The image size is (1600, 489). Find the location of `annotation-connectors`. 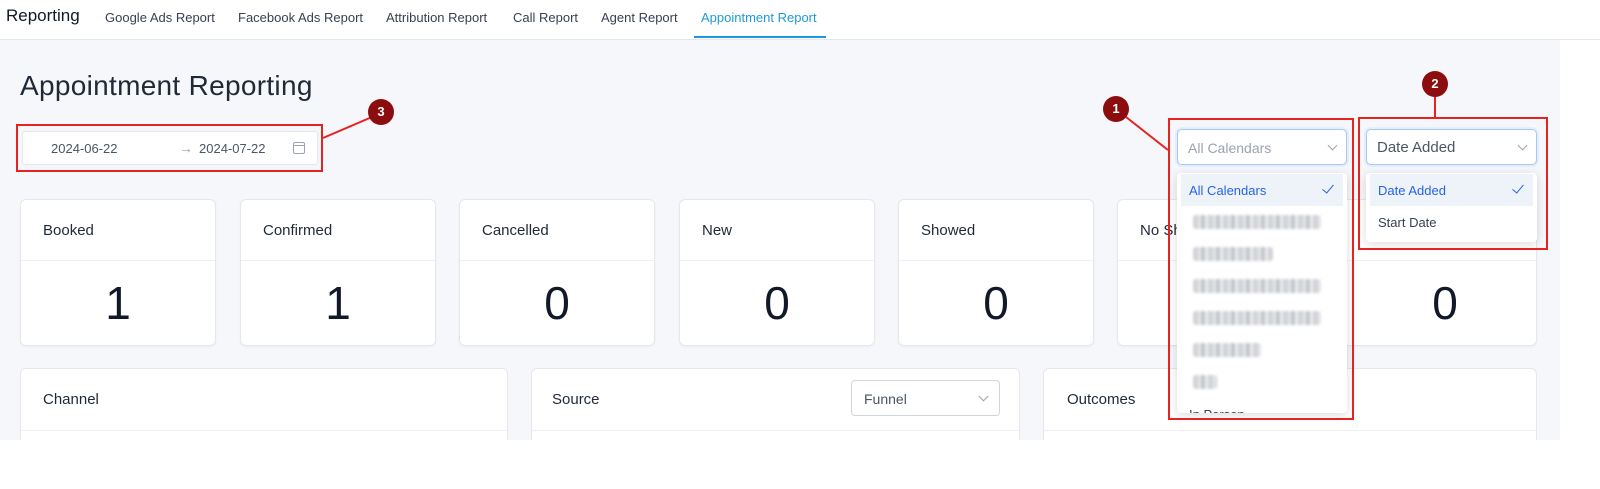

annotation-connectors is located at coordinates (879, 123).